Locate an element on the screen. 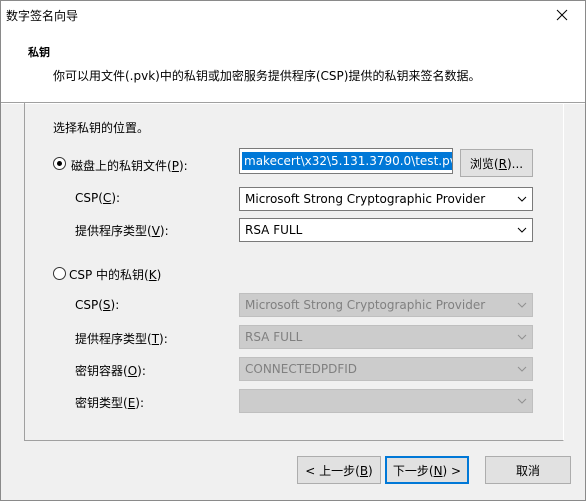 This screenshot has height=501, width=586. window-title: 数字签名向导 is located at coordinates (42, 16).